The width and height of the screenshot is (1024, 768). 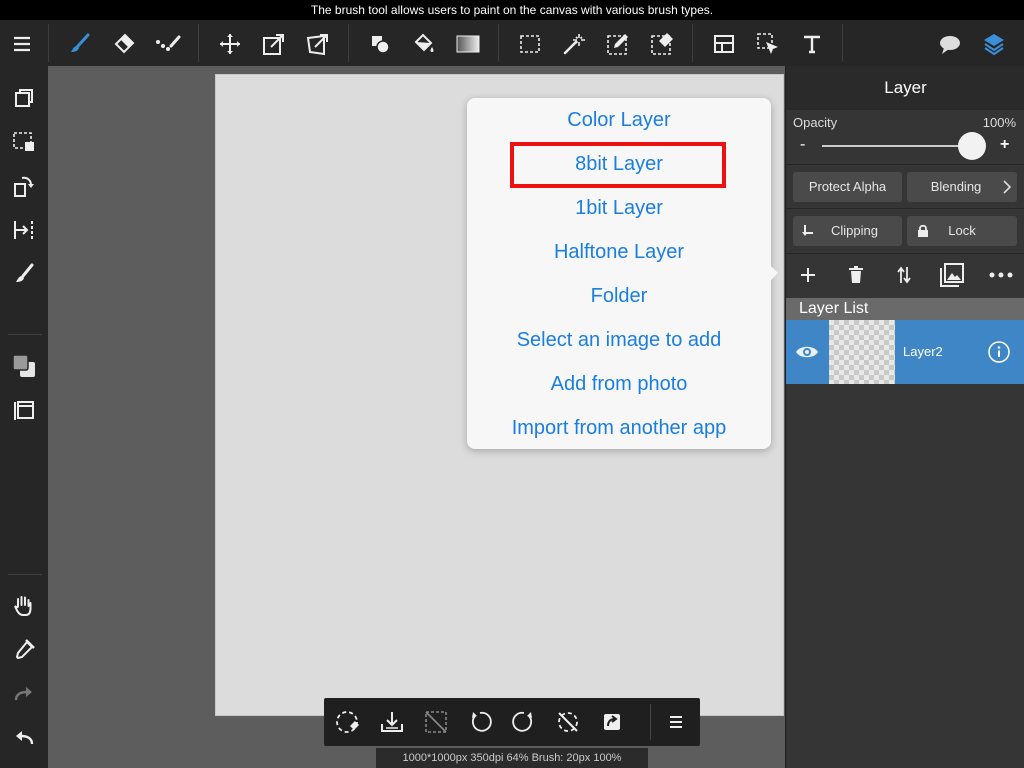 I want to click on rotate-icon, so click(x=24, y=186).